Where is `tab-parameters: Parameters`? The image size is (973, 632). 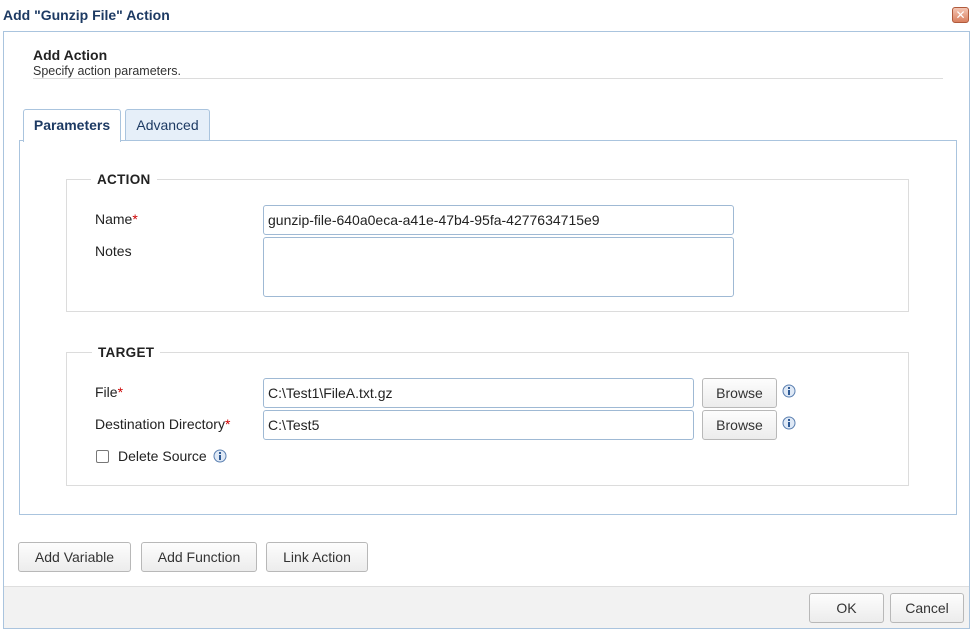 tab-parameters: Parameters is located at coordinates (72, 125).